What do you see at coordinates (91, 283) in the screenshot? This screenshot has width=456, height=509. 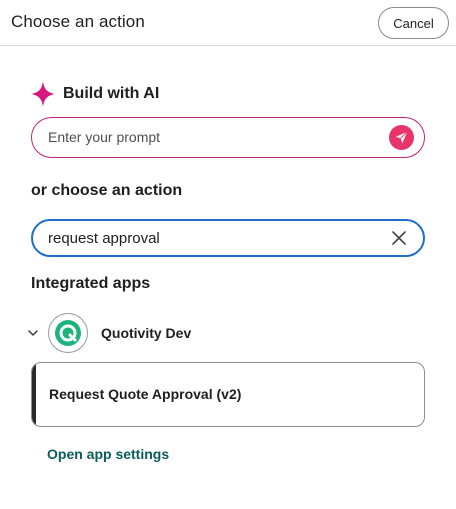 I see `integrated-apps-label: Integrated apps` at bounding box center [91, 283].